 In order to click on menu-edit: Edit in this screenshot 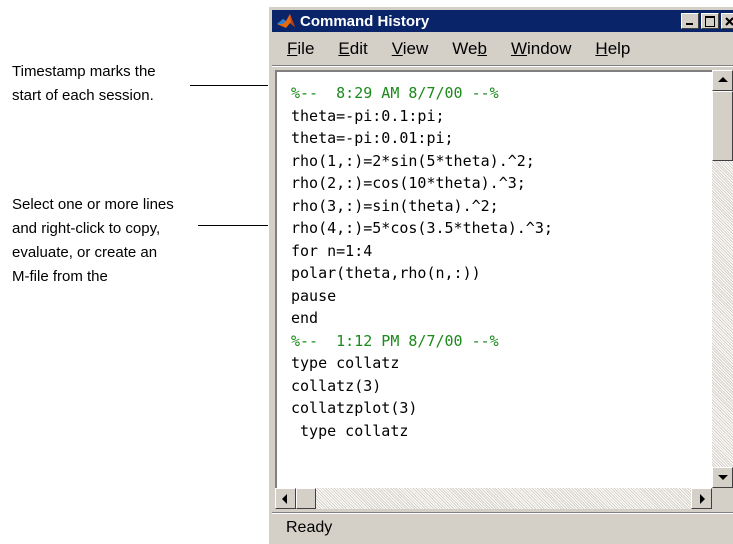, I will do `click(352, 49)`.